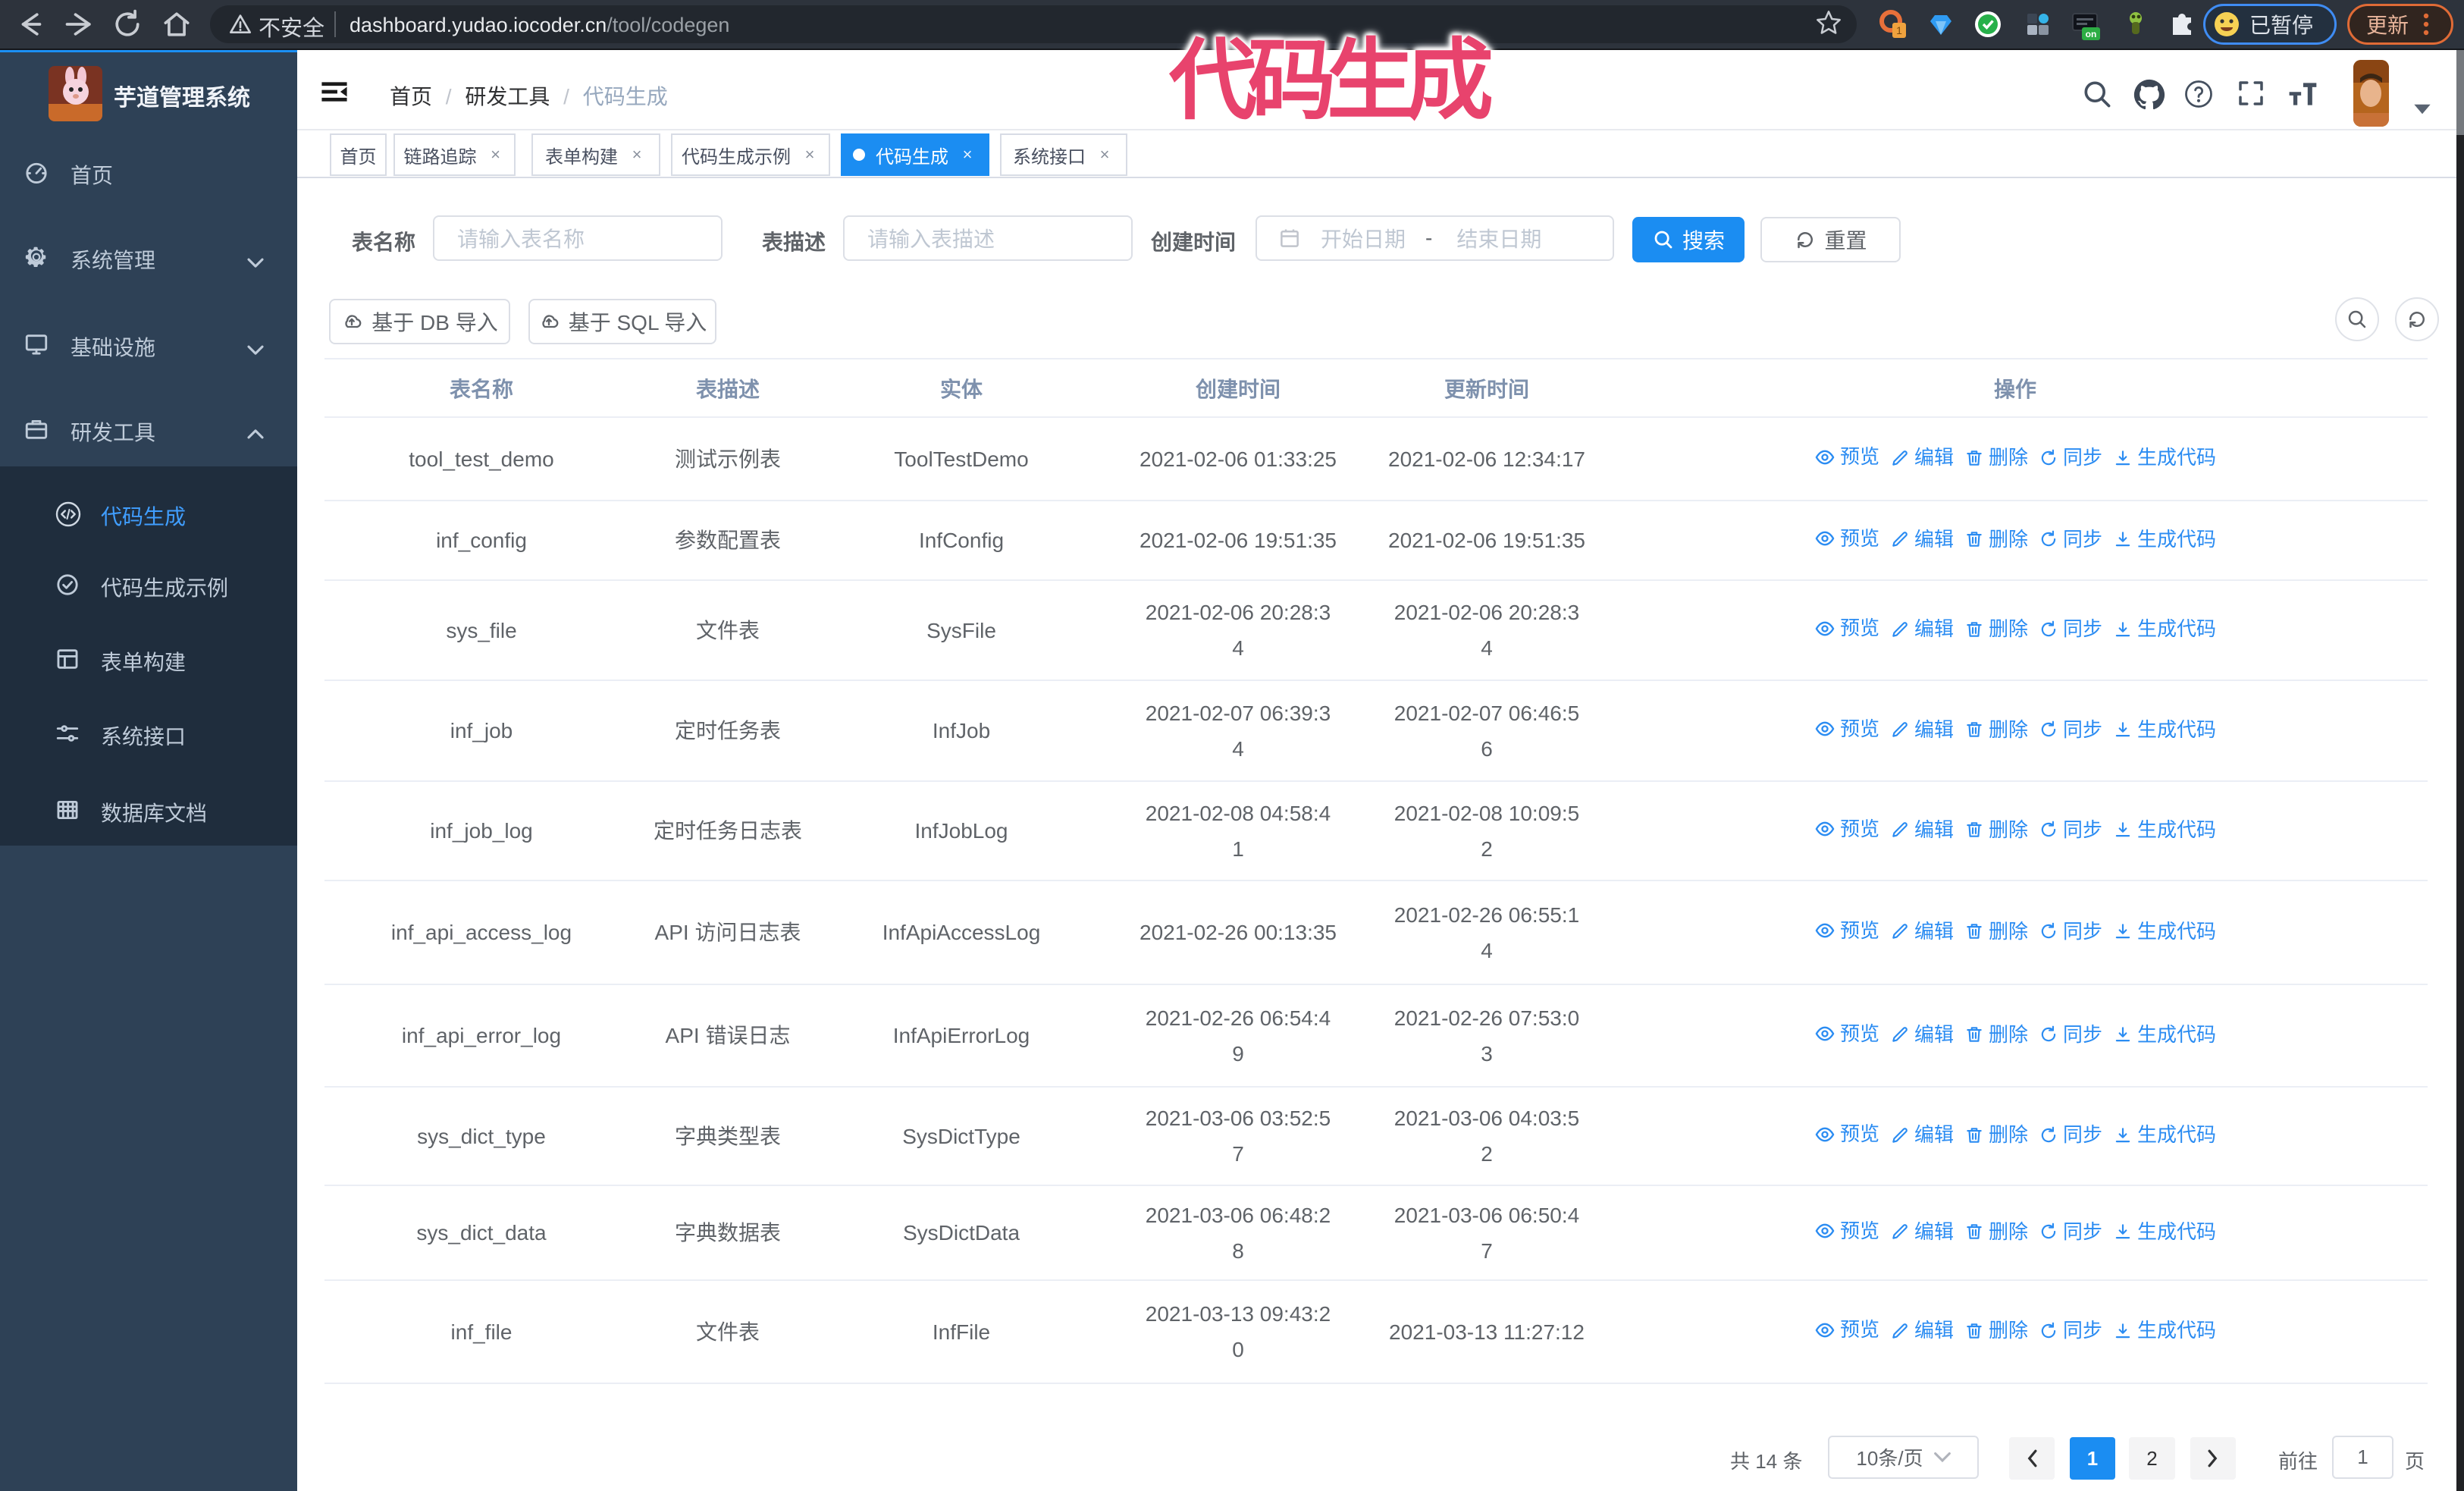 The width and height of the screenshot is (2464, 1491). Describe the element at coordinates (1899, 30) in the screenshot. I see `svg-text: 1` at that location.